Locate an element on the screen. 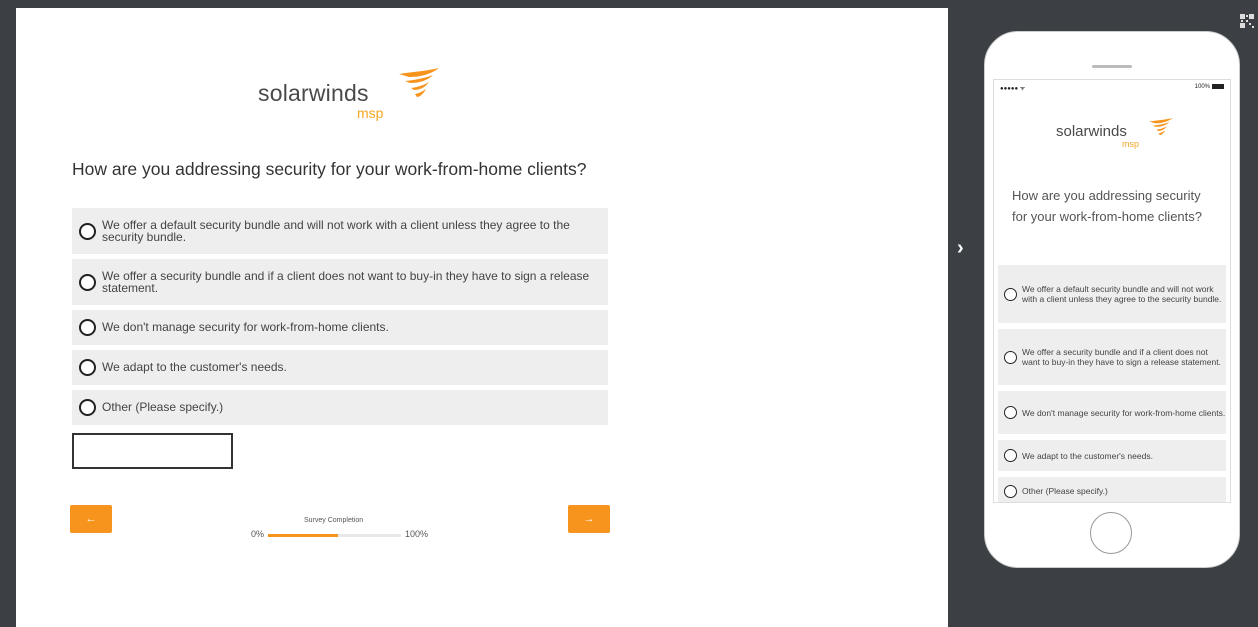  battery-percent: 100% is located at coordinates (1202, 87).